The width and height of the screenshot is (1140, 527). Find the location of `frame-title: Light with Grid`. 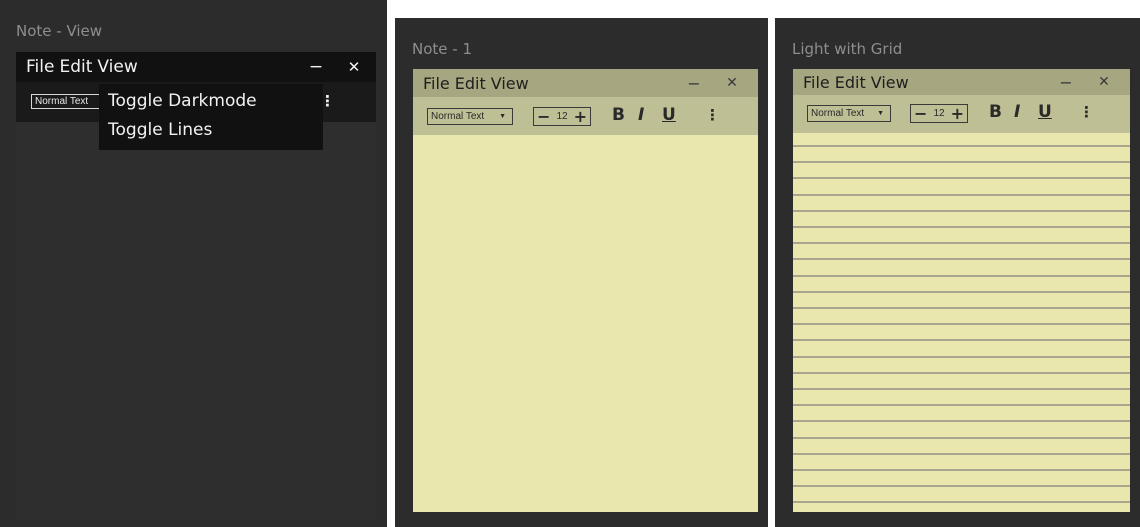

frame-title: Light with Grid is located at coordinates (847, 49).